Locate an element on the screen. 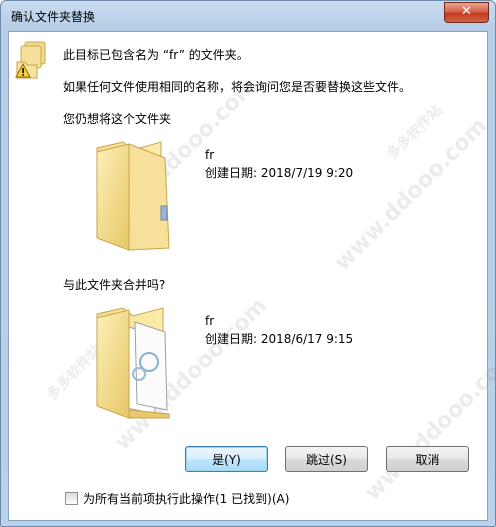  message-line-2: 如果任何文件使用相同的名称，将会询问您是否要替换这些文件。 is located at coordinates (237, 87).